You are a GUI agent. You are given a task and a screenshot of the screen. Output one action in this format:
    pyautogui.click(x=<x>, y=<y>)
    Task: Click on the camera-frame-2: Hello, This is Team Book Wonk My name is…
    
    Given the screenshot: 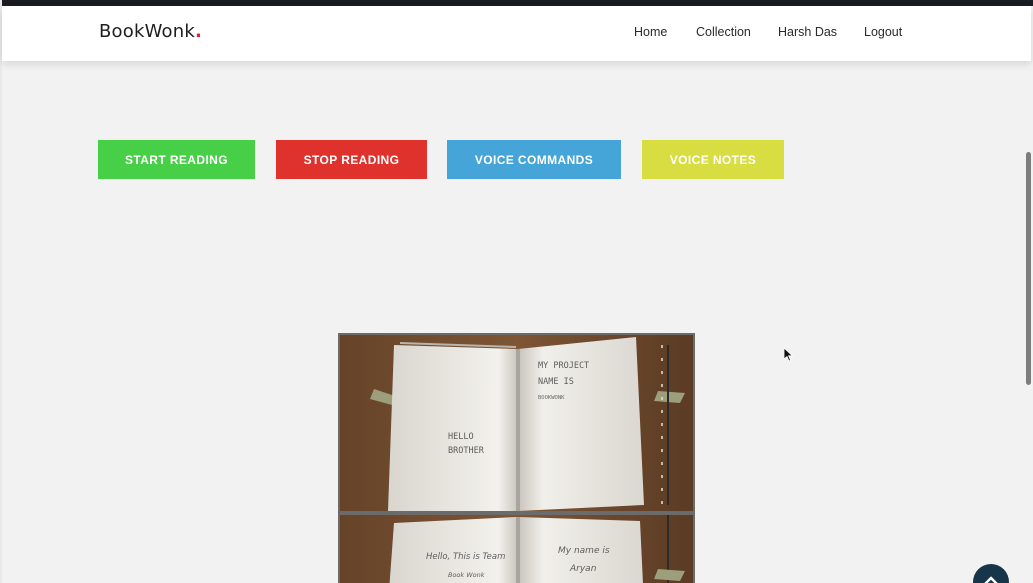 What is the action you would take?
    pyautogui.click(x=516, y=549)
    